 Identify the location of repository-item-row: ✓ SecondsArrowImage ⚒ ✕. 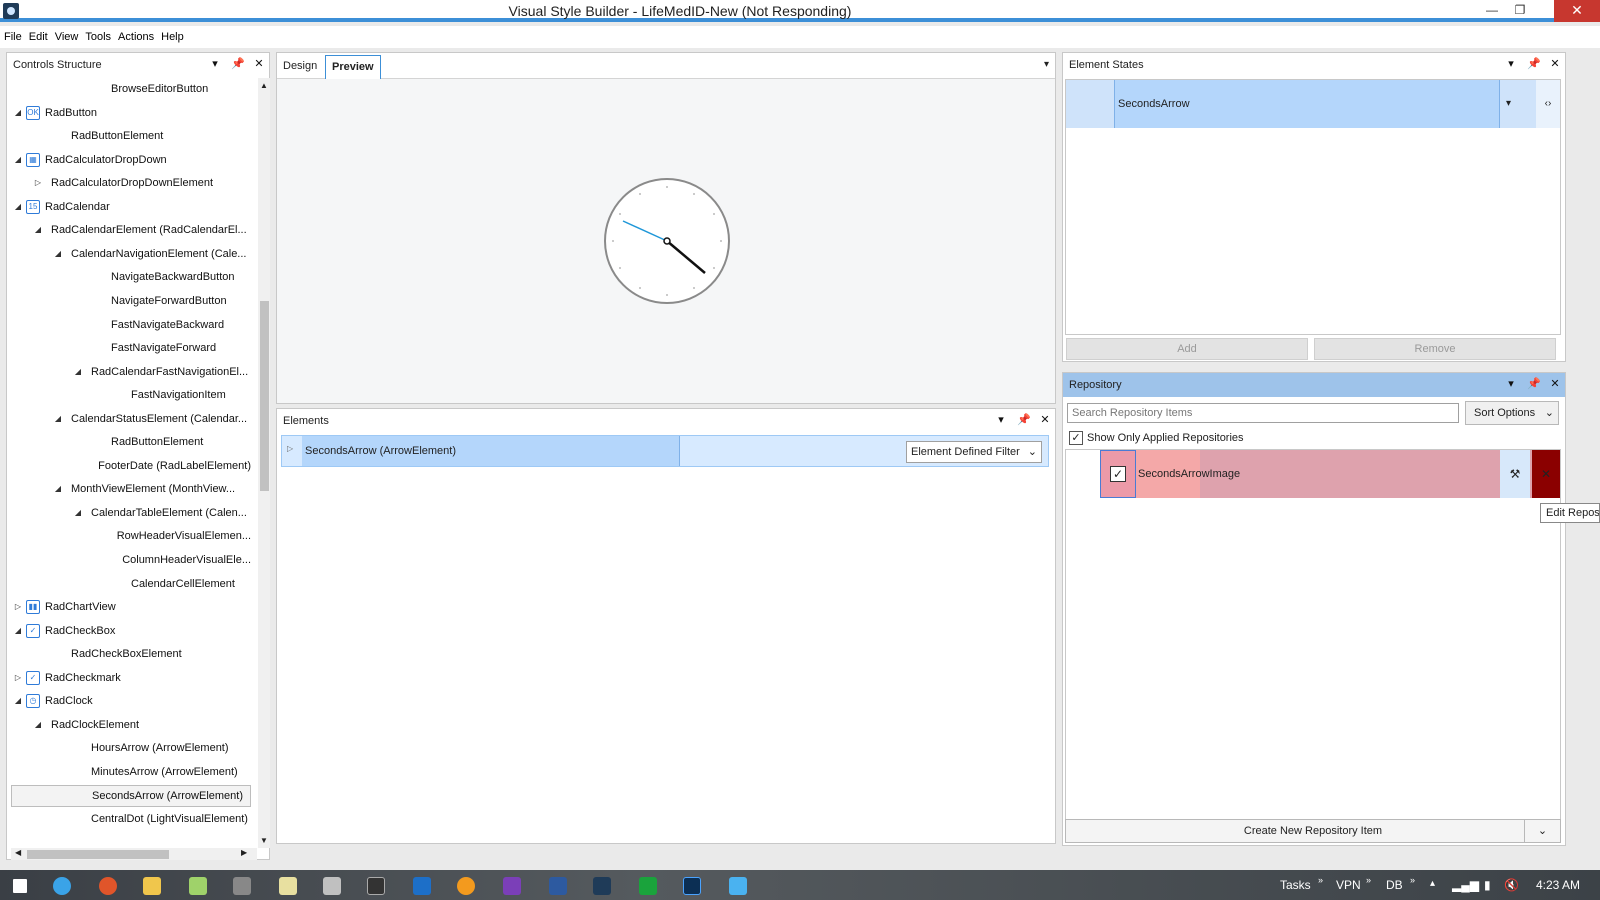
(1313, 474).